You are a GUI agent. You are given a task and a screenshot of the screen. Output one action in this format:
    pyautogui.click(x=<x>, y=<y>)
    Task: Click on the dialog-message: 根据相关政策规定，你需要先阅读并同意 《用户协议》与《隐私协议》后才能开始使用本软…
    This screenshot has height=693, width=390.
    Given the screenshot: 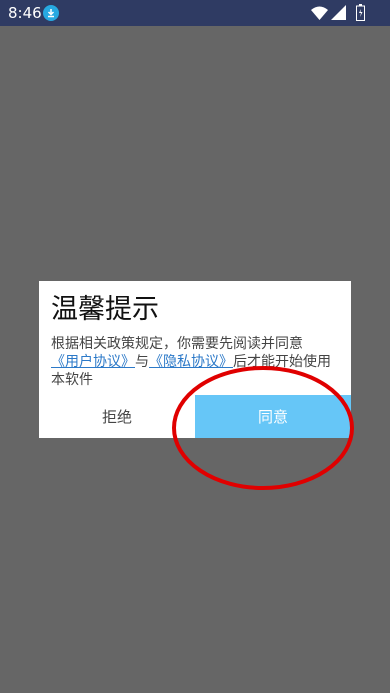 What is the action you would take?
    pyautogui.click(x=196, y=362)
    